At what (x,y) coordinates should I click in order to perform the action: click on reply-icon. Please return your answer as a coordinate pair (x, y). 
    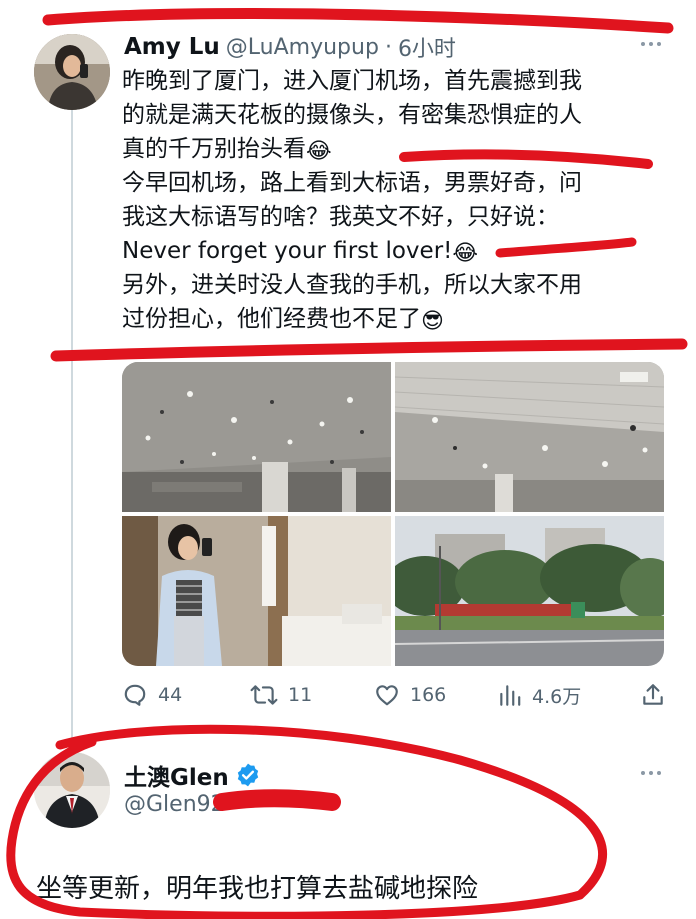
    Looking at the image, I should click on (135, 695).